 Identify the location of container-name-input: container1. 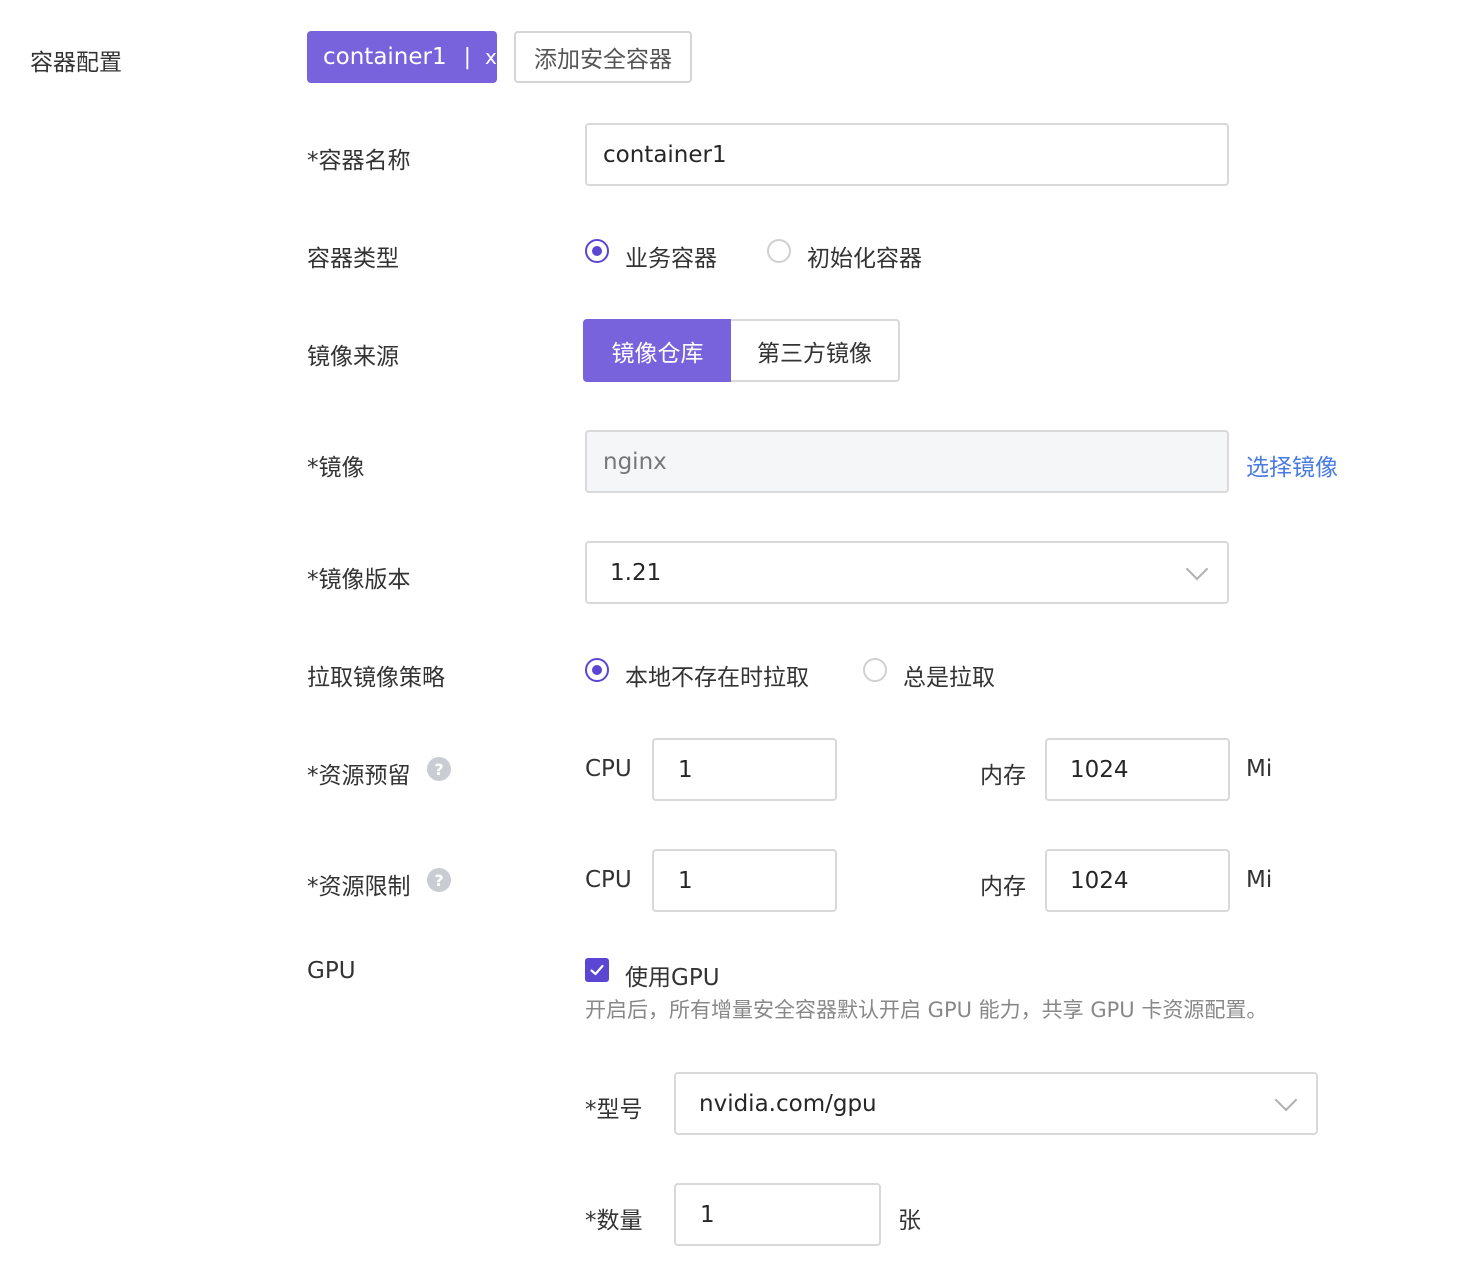
(907, 154).